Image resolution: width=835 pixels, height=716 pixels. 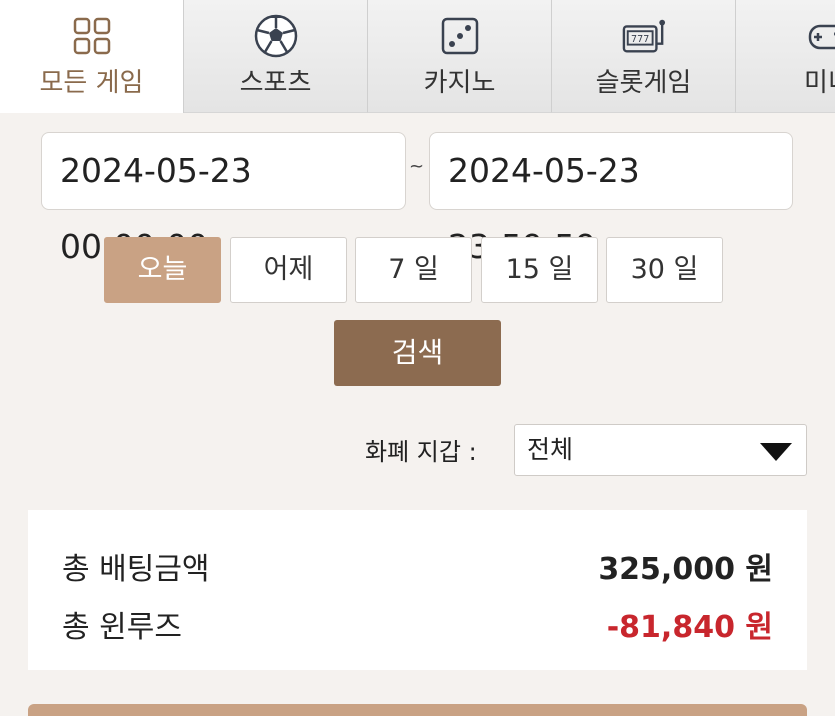 What do you see at coordinates (417, 710) in the screenshot?
I see `bottom-bar` at bounding box center [417, 710].